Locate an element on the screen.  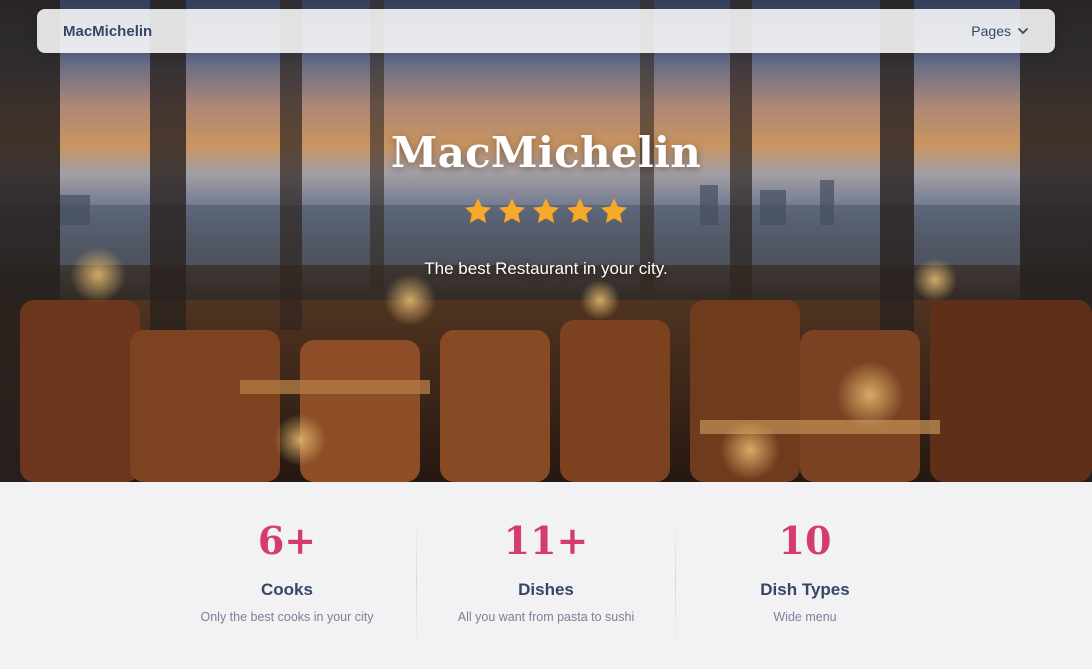
stat-label: Dishes is located at coordinates (546, 589).